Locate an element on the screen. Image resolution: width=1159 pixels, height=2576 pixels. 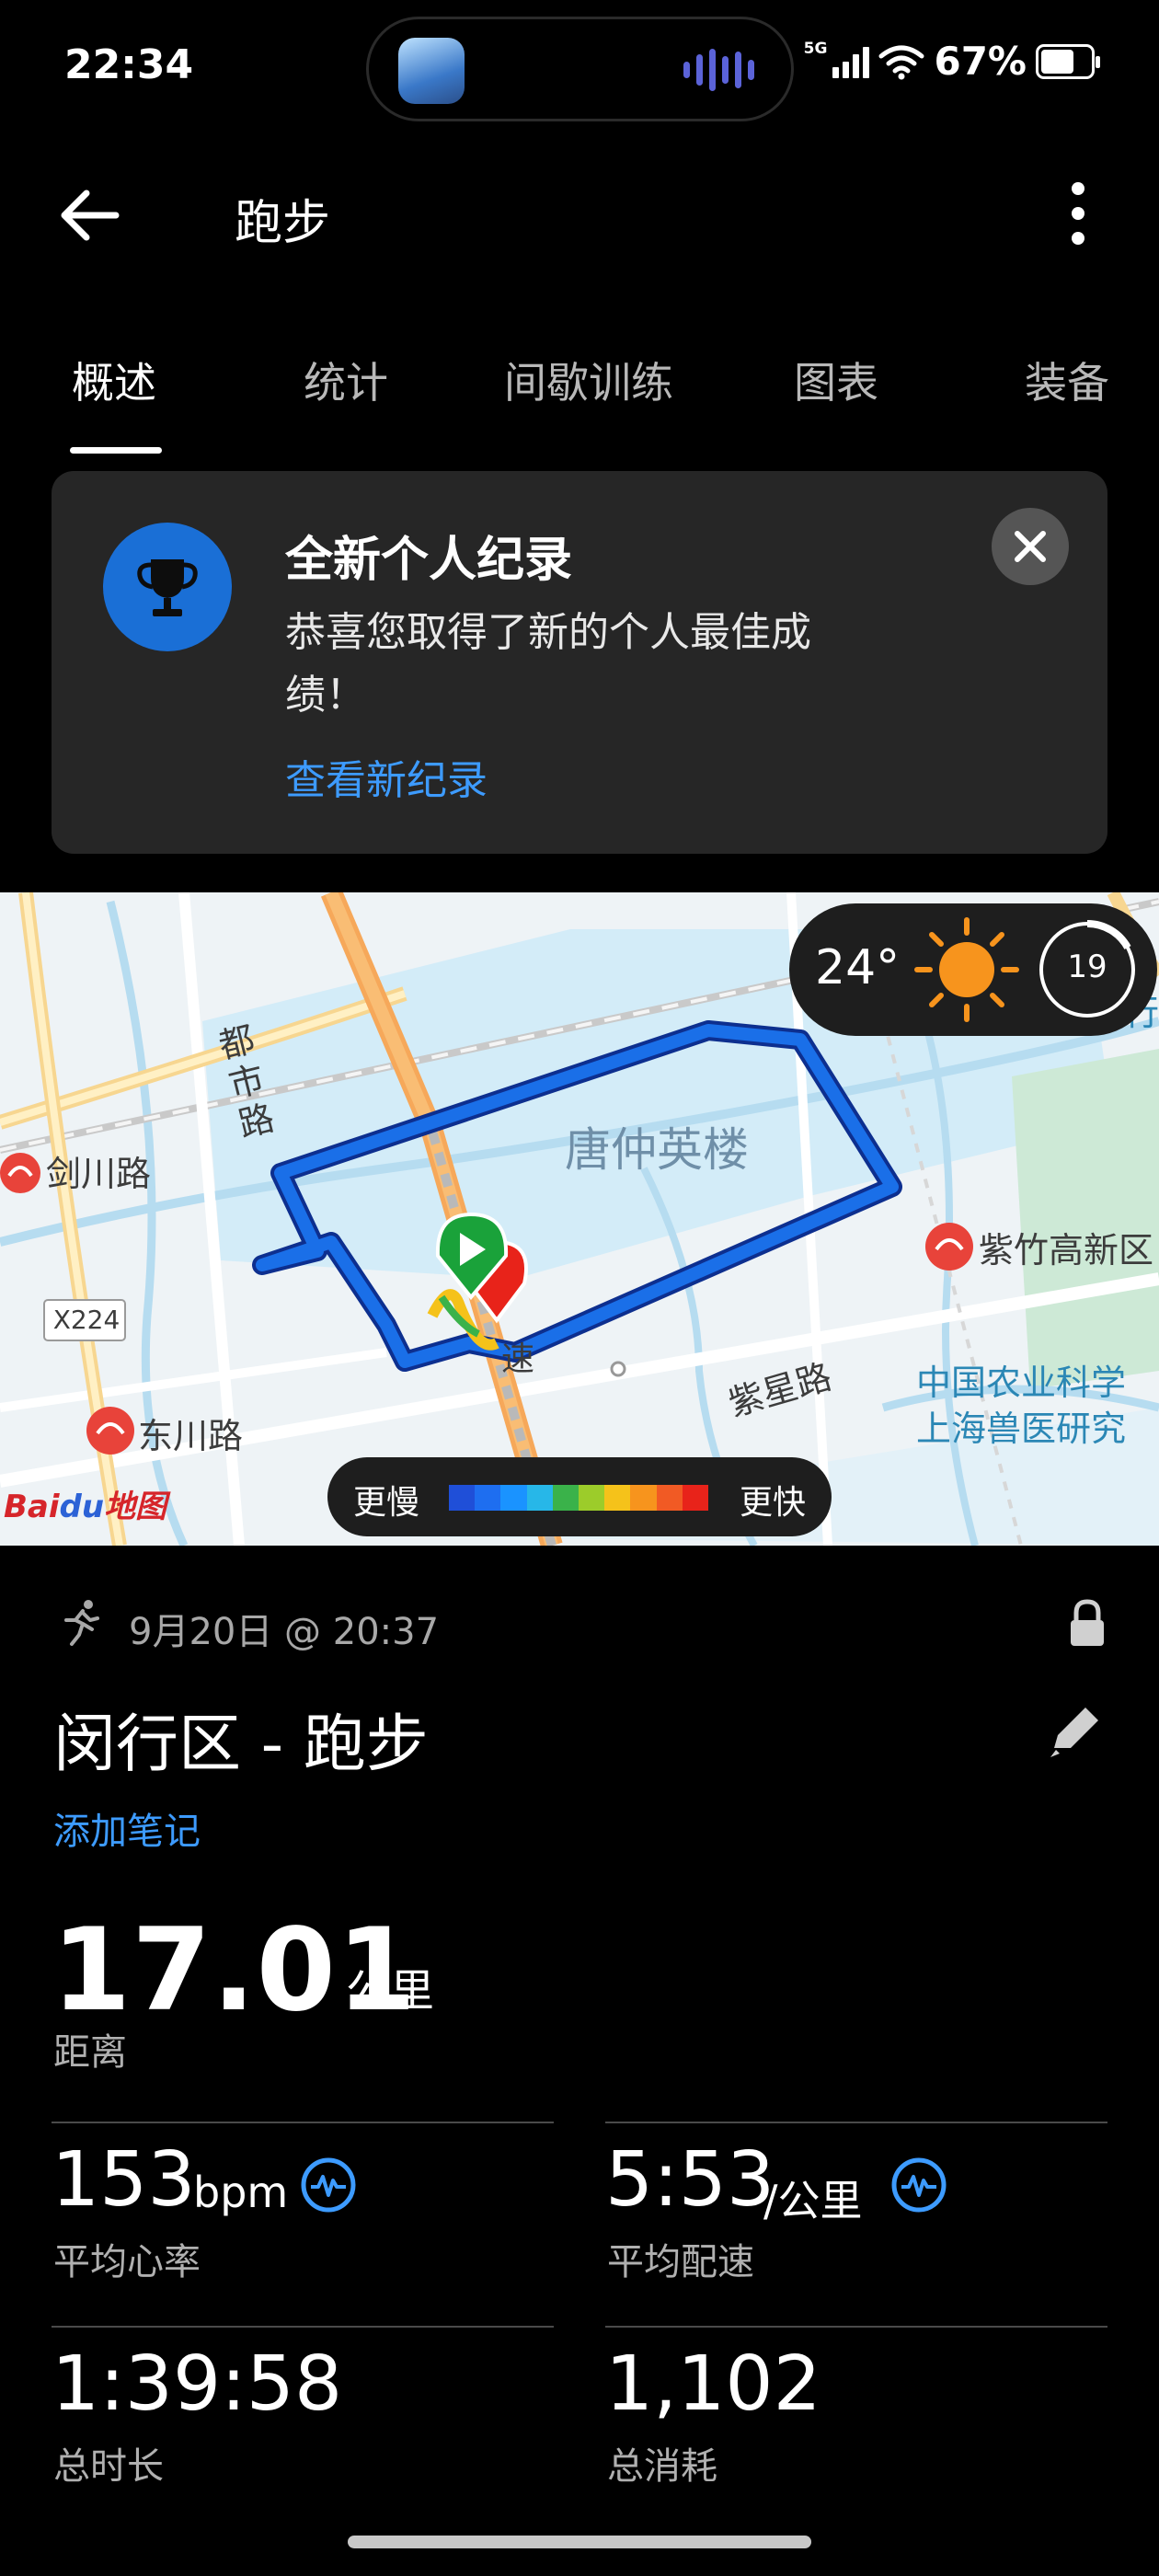
avg-pace-value: 5:53 is located at coordinates (690, 2180).